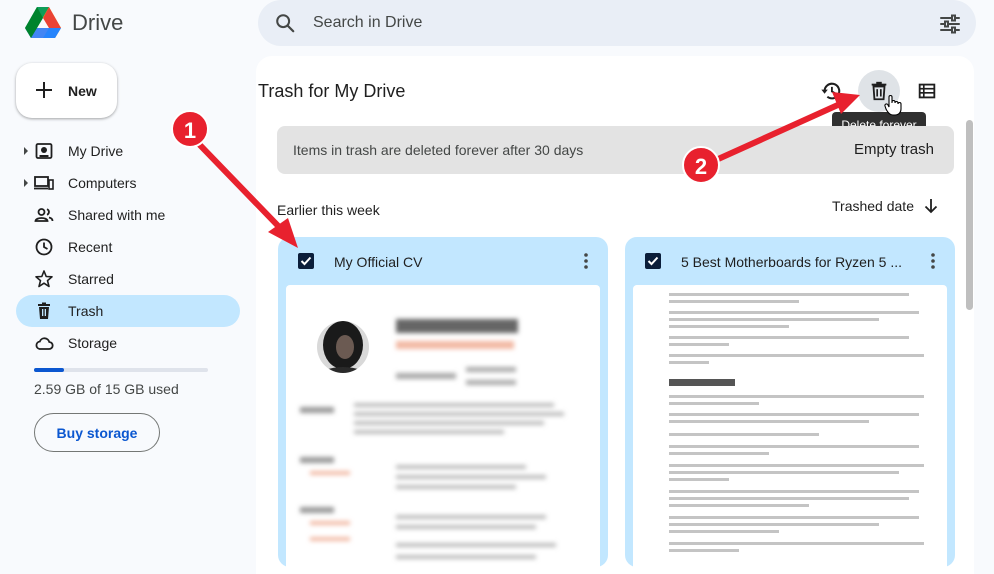 The width and height of the screenshot is (994, 574). What do you see at coordinates (44, 343) in the screenshot?
I see `cloud-icon` at bounding box center [44, 343].